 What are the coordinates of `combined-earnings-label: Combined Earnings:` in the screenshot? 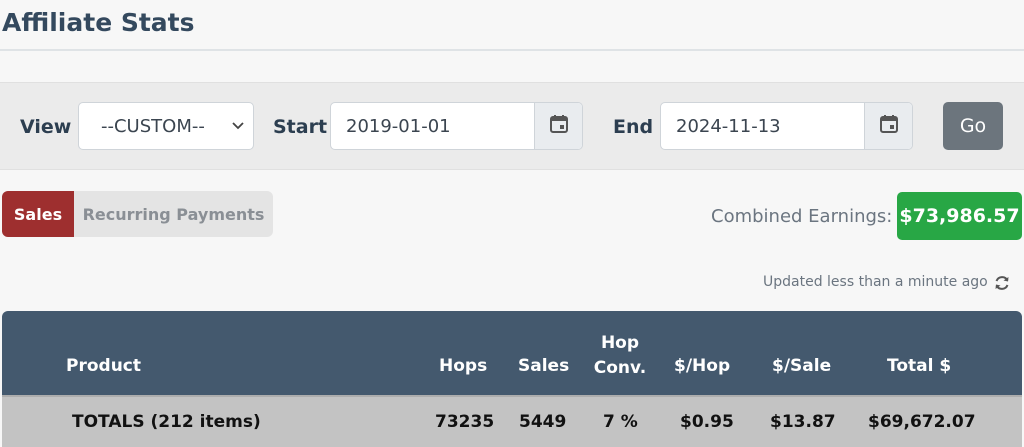 It's located at (802, 216).